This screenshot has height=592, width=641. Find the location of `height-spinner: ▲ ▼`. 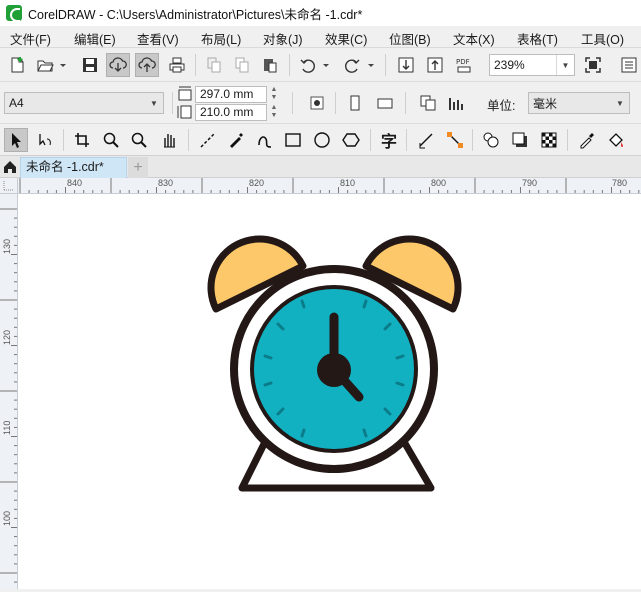

height-spinner: ▲ ▼ is located at coordinates (274, 112).